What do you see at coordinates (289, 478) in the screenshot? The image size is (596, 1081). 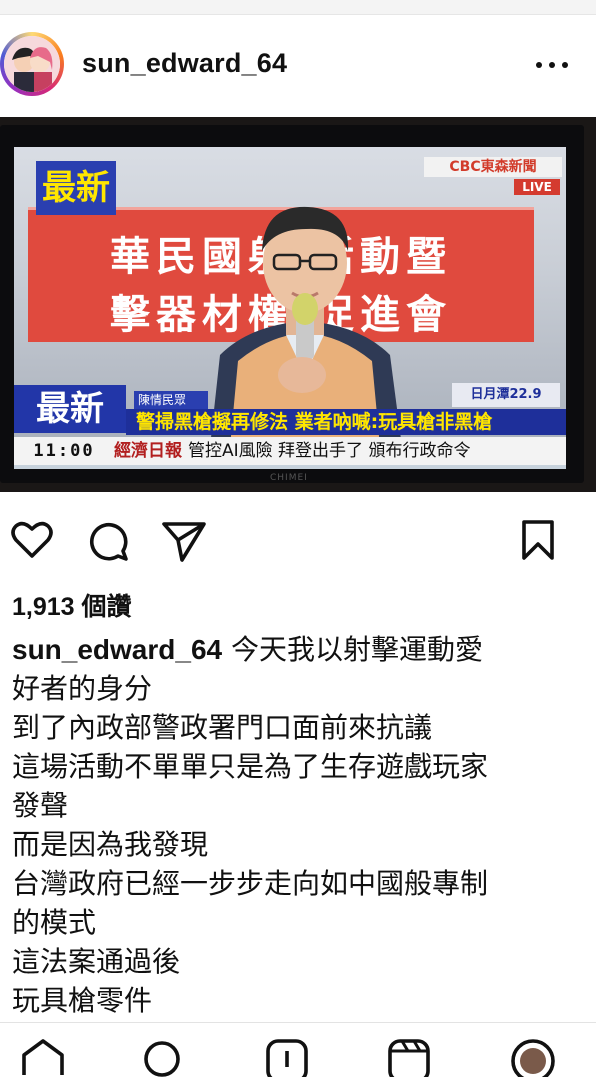 I see `tv-brand-label: CHIMEI` at bounding box center [289, 478].